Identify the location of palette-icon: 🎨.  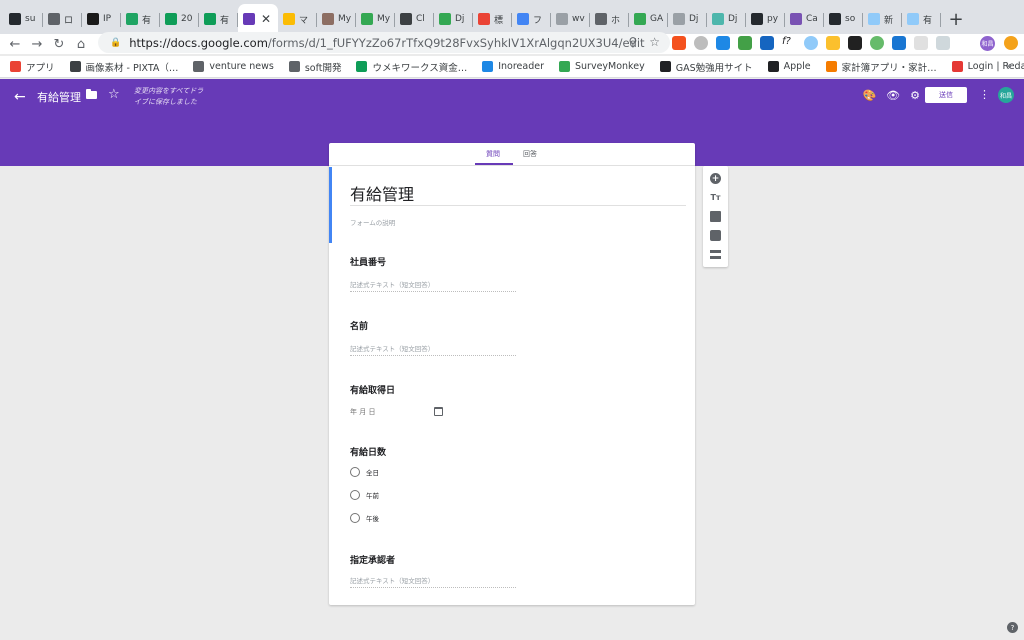
(869, 95).